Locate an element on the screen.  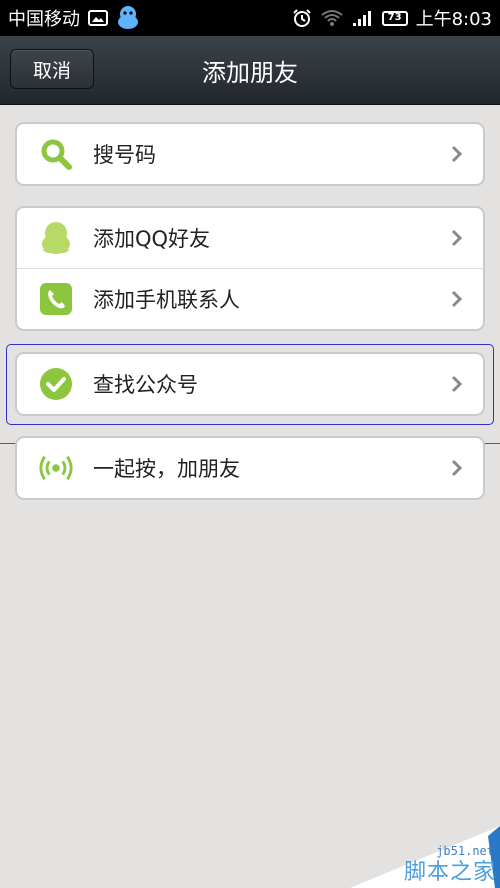
list-item-label: 搜号码 is located at coordinates (124, 155).